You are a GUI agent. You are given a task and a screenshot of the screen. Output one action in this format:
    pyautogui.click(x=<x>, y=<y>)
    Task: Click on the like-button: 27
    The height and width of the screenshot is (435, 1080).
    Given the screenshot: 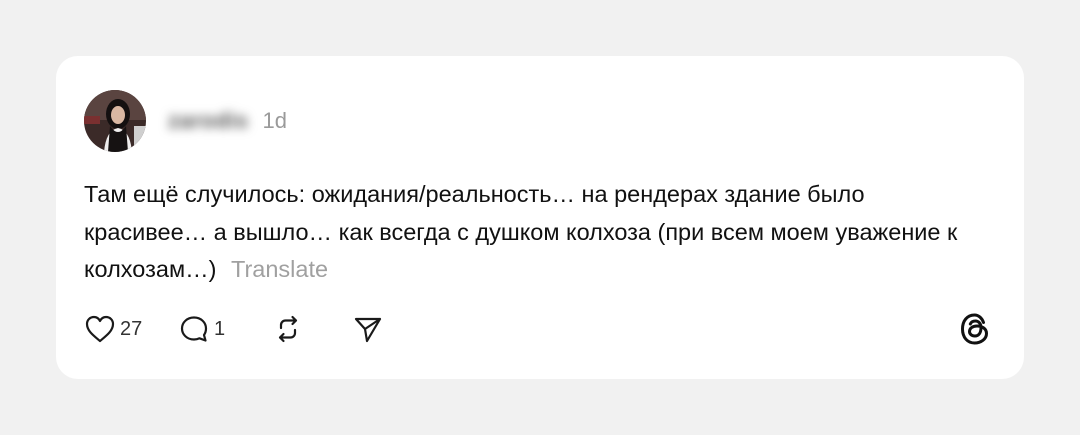 What is the action you would take?
    pyautogui.click(x=131, y=329)
    